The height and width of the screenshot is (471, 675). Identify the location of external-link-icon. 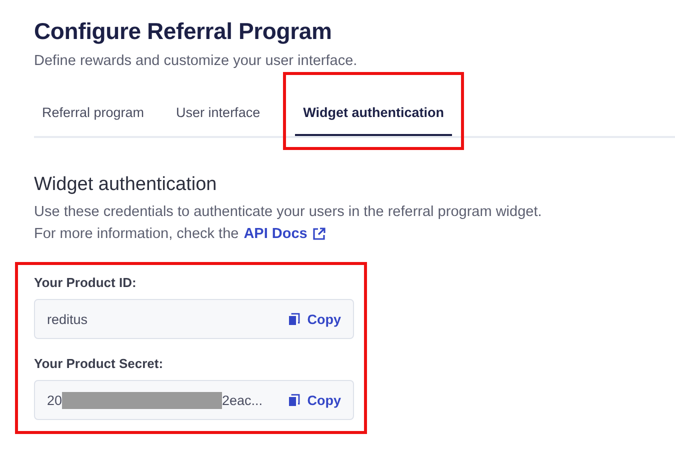
(319, 234).